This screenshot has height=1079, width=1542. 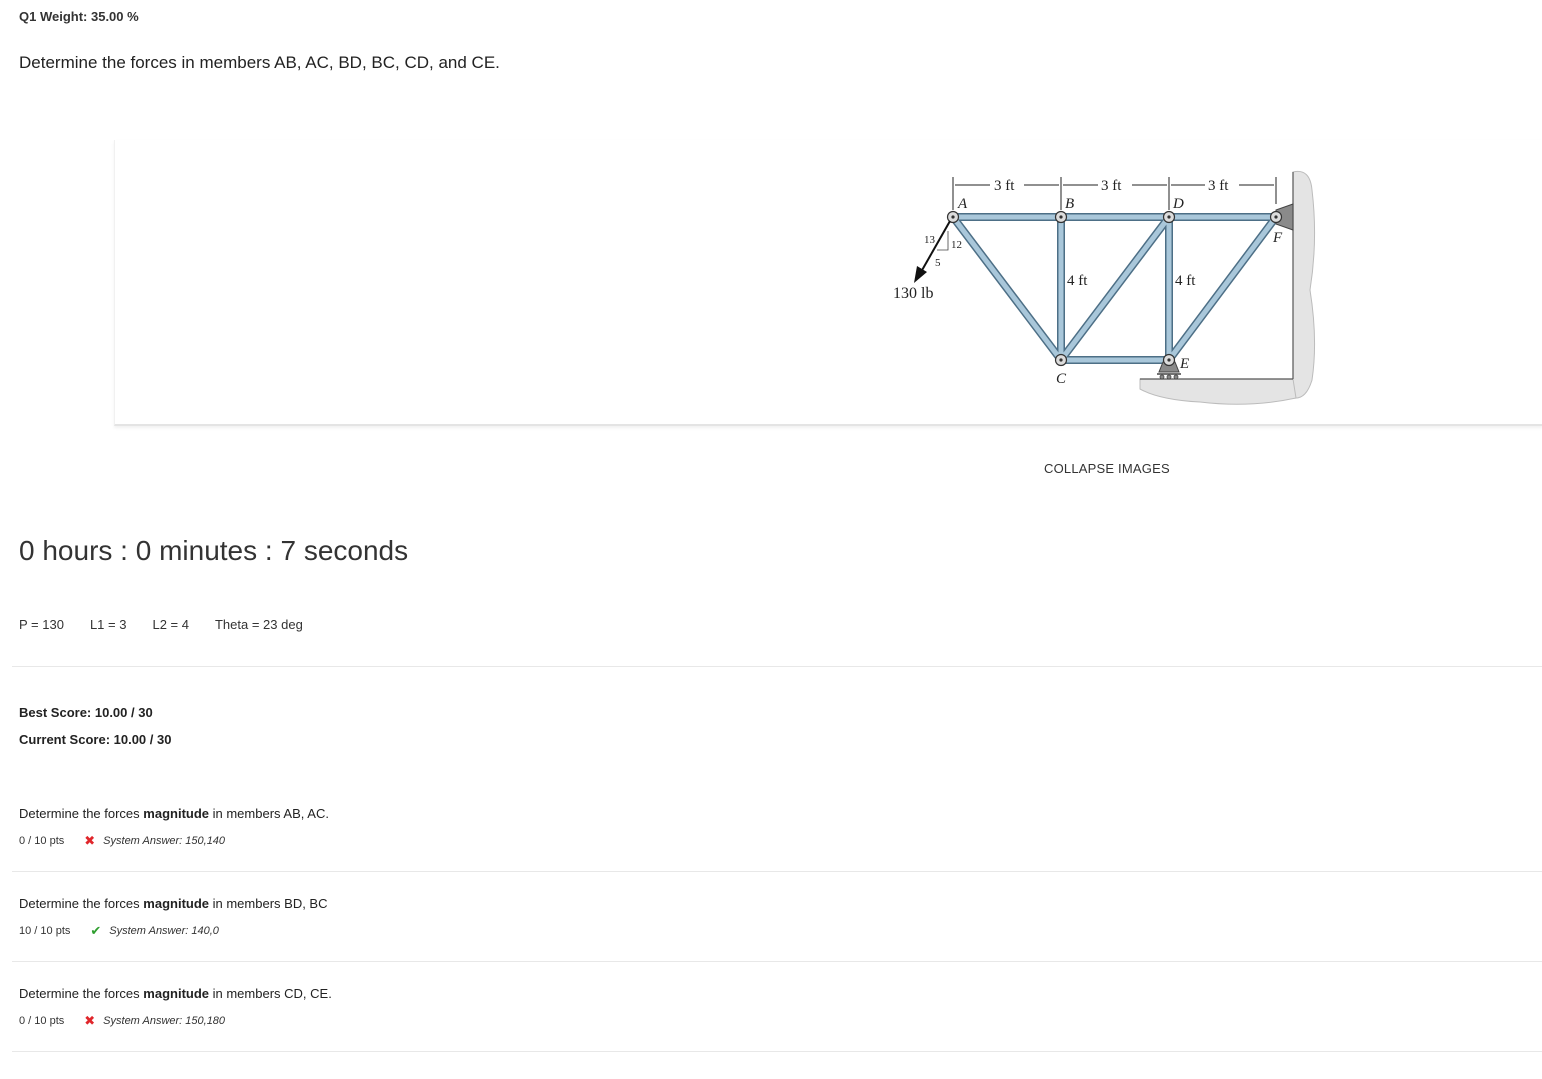 What do you see at coordinates (45, 931) in the screenshot?
I see `part-2-points: 10 / 10 pts` at bounding box center [45, 931].